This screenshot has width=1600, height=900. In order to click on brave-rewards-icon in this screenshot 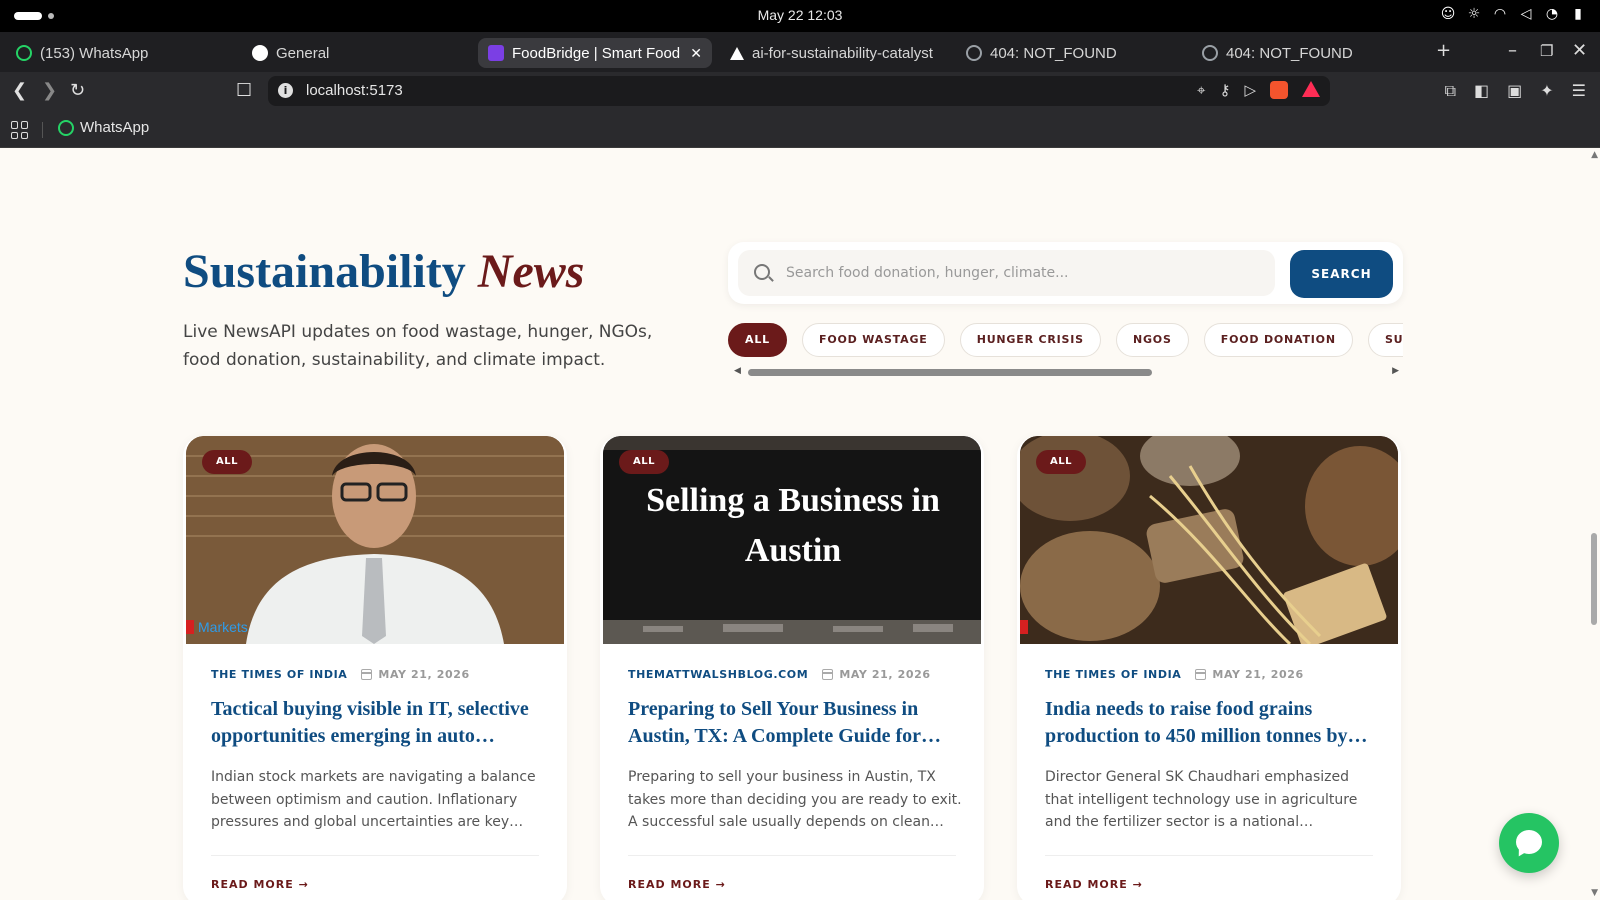, I will do `click(1311, 89)`.